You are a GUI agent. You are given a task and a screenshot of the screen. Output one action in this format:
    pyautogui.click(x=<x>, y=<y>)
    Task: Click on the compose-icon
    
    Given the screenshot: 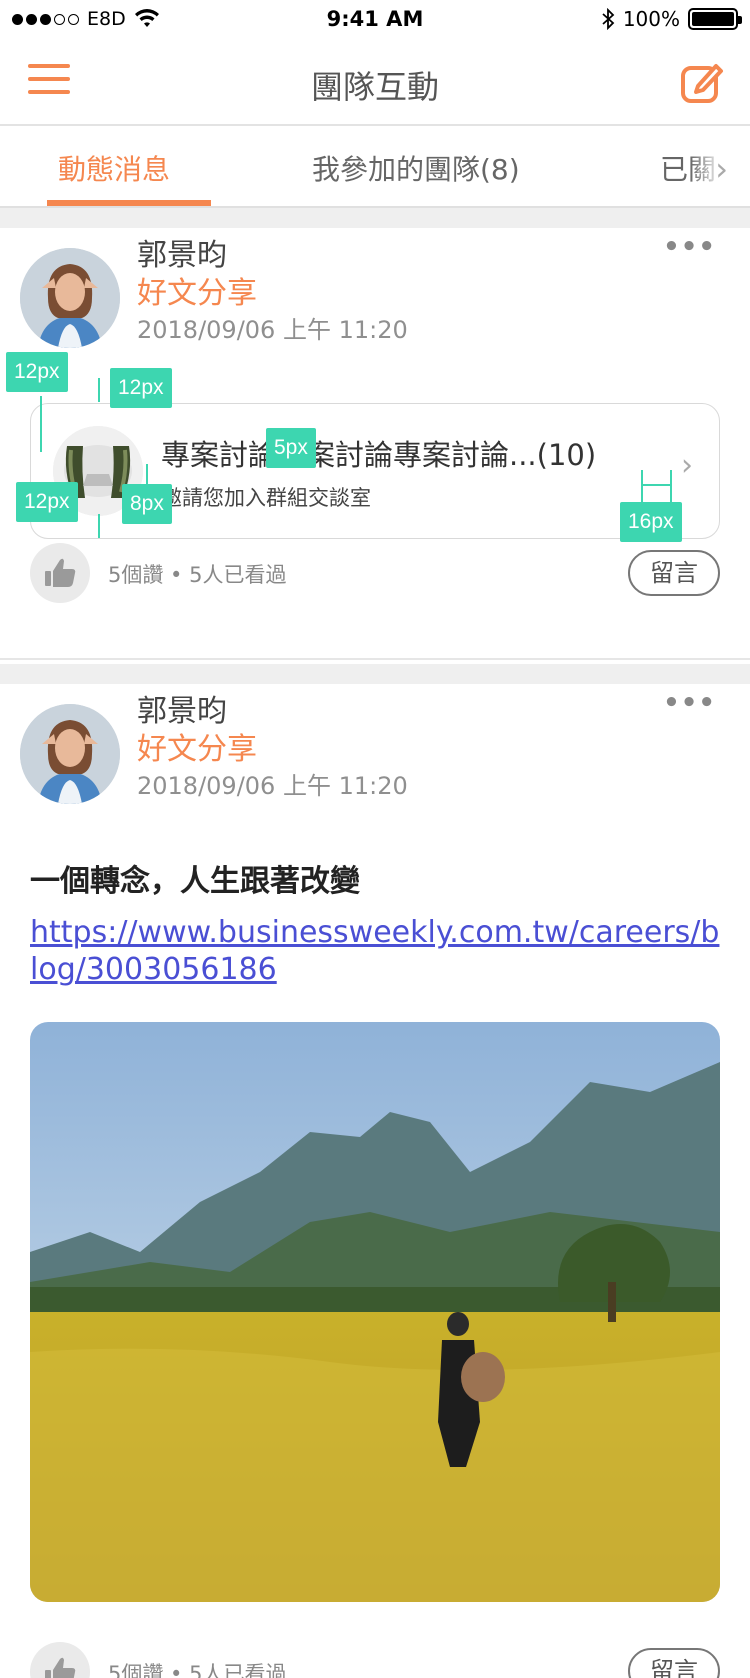 What is the action you would take?
    pyautogui.click(x=702, y=82)
    